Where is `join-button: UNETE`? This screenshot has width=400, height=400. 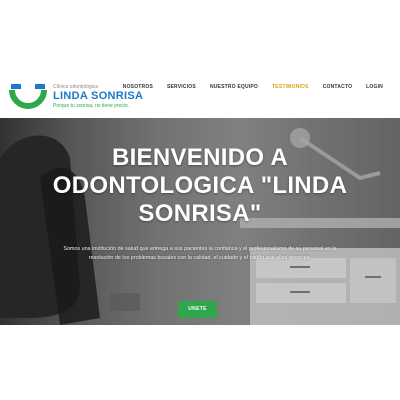
join-button: UNETE is located at coordinates (197, 309).